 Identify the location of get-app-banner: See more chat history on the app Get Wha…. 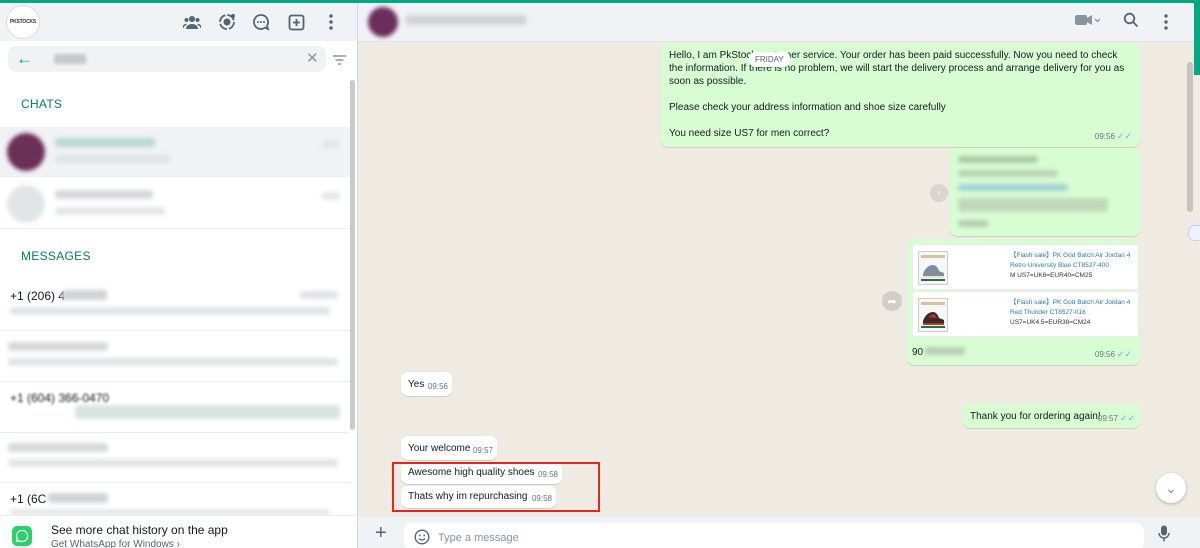
(178, 531).